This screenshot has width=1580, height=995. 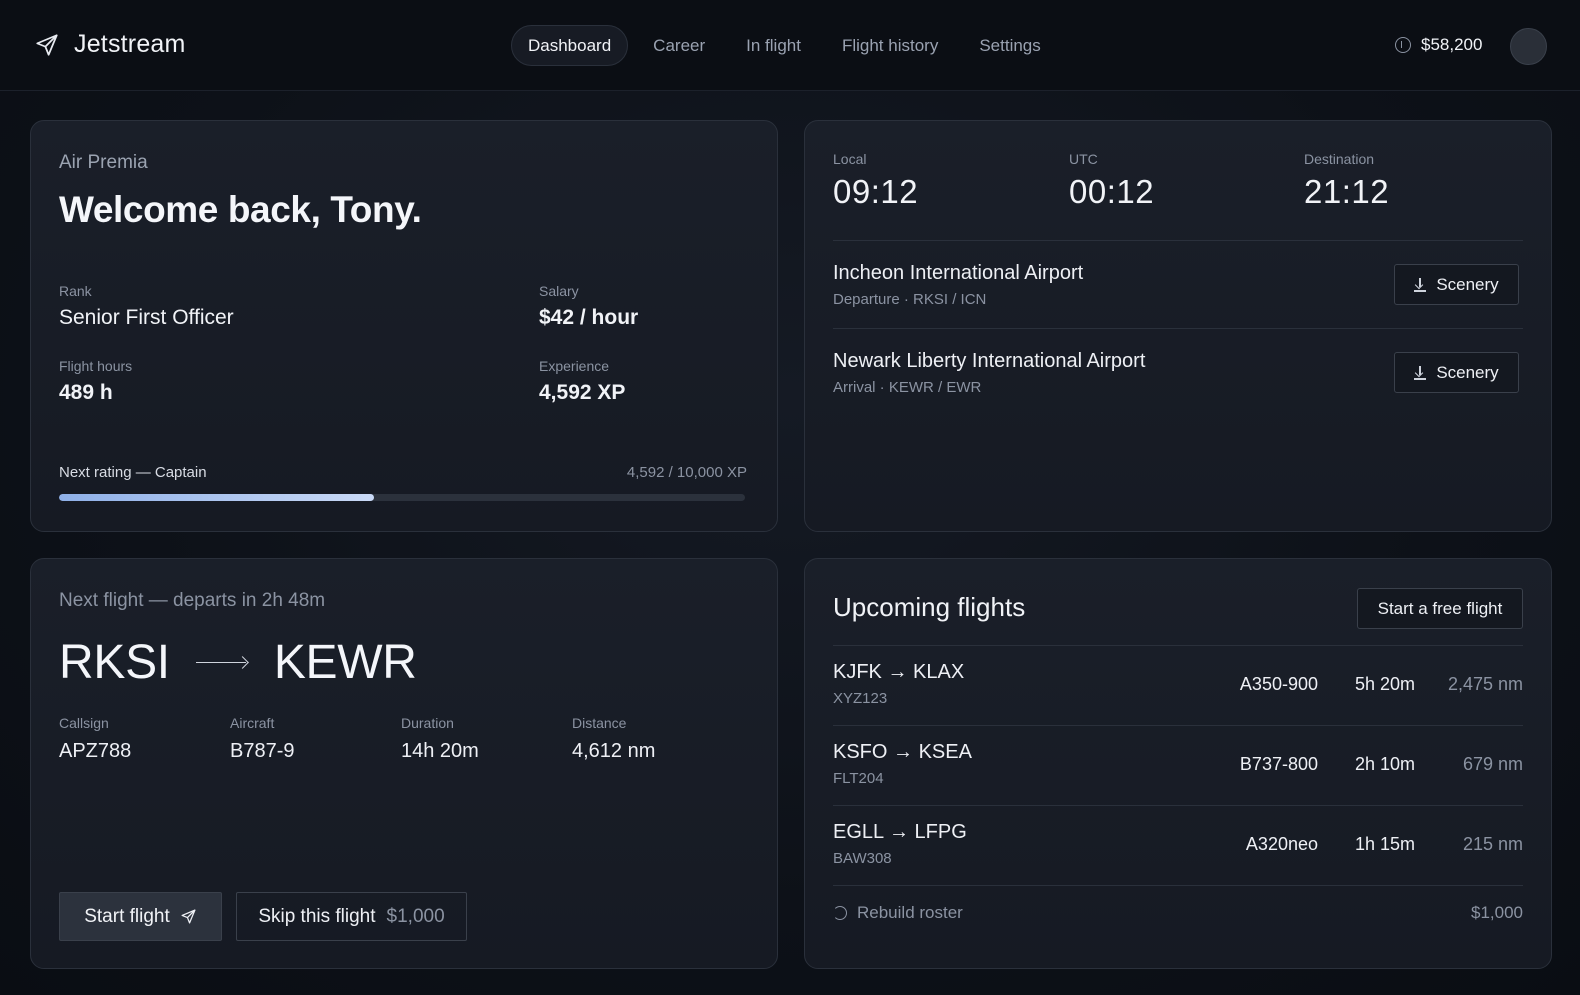 What do you see at coordinates (589, 317) in the screenshot?
I see `salary-value: $42 / hour` at bounding box center [589, 317].